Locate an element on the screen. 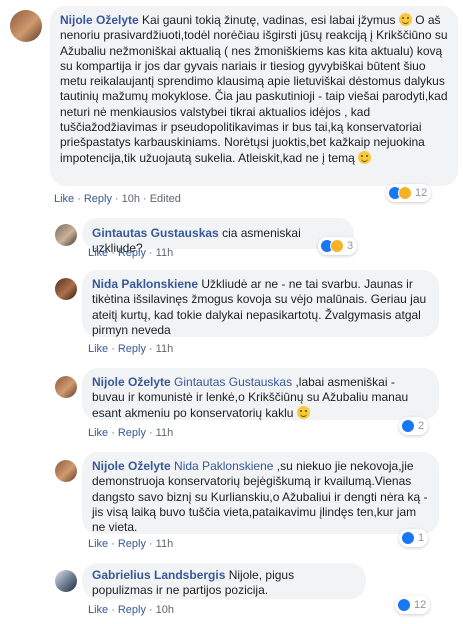 The height and width of the screenshot is (624, 463). comment-author: Gabrielius Landsbergis is located at coordinates (158, 575).